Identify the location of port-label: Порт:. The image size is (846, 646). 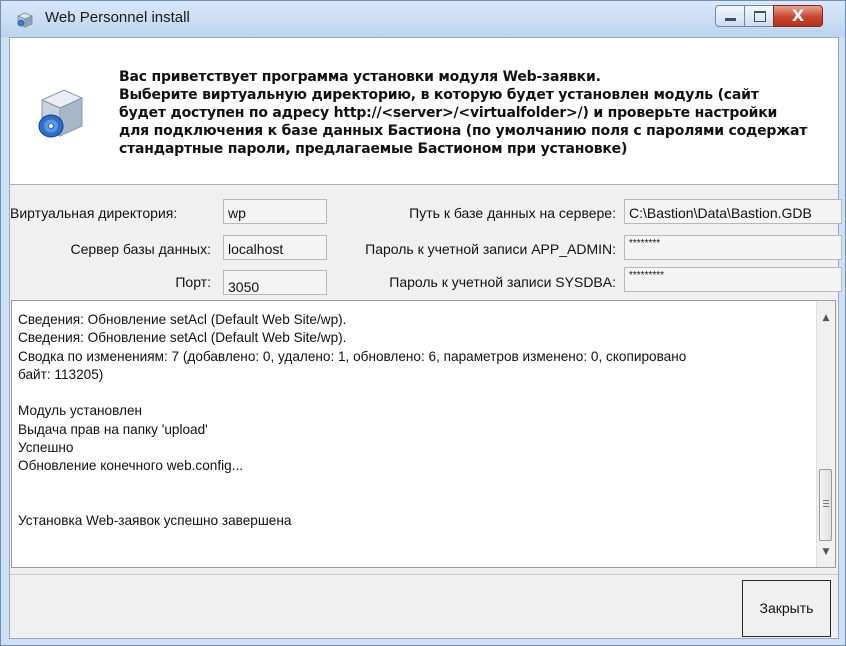
(193, 282).